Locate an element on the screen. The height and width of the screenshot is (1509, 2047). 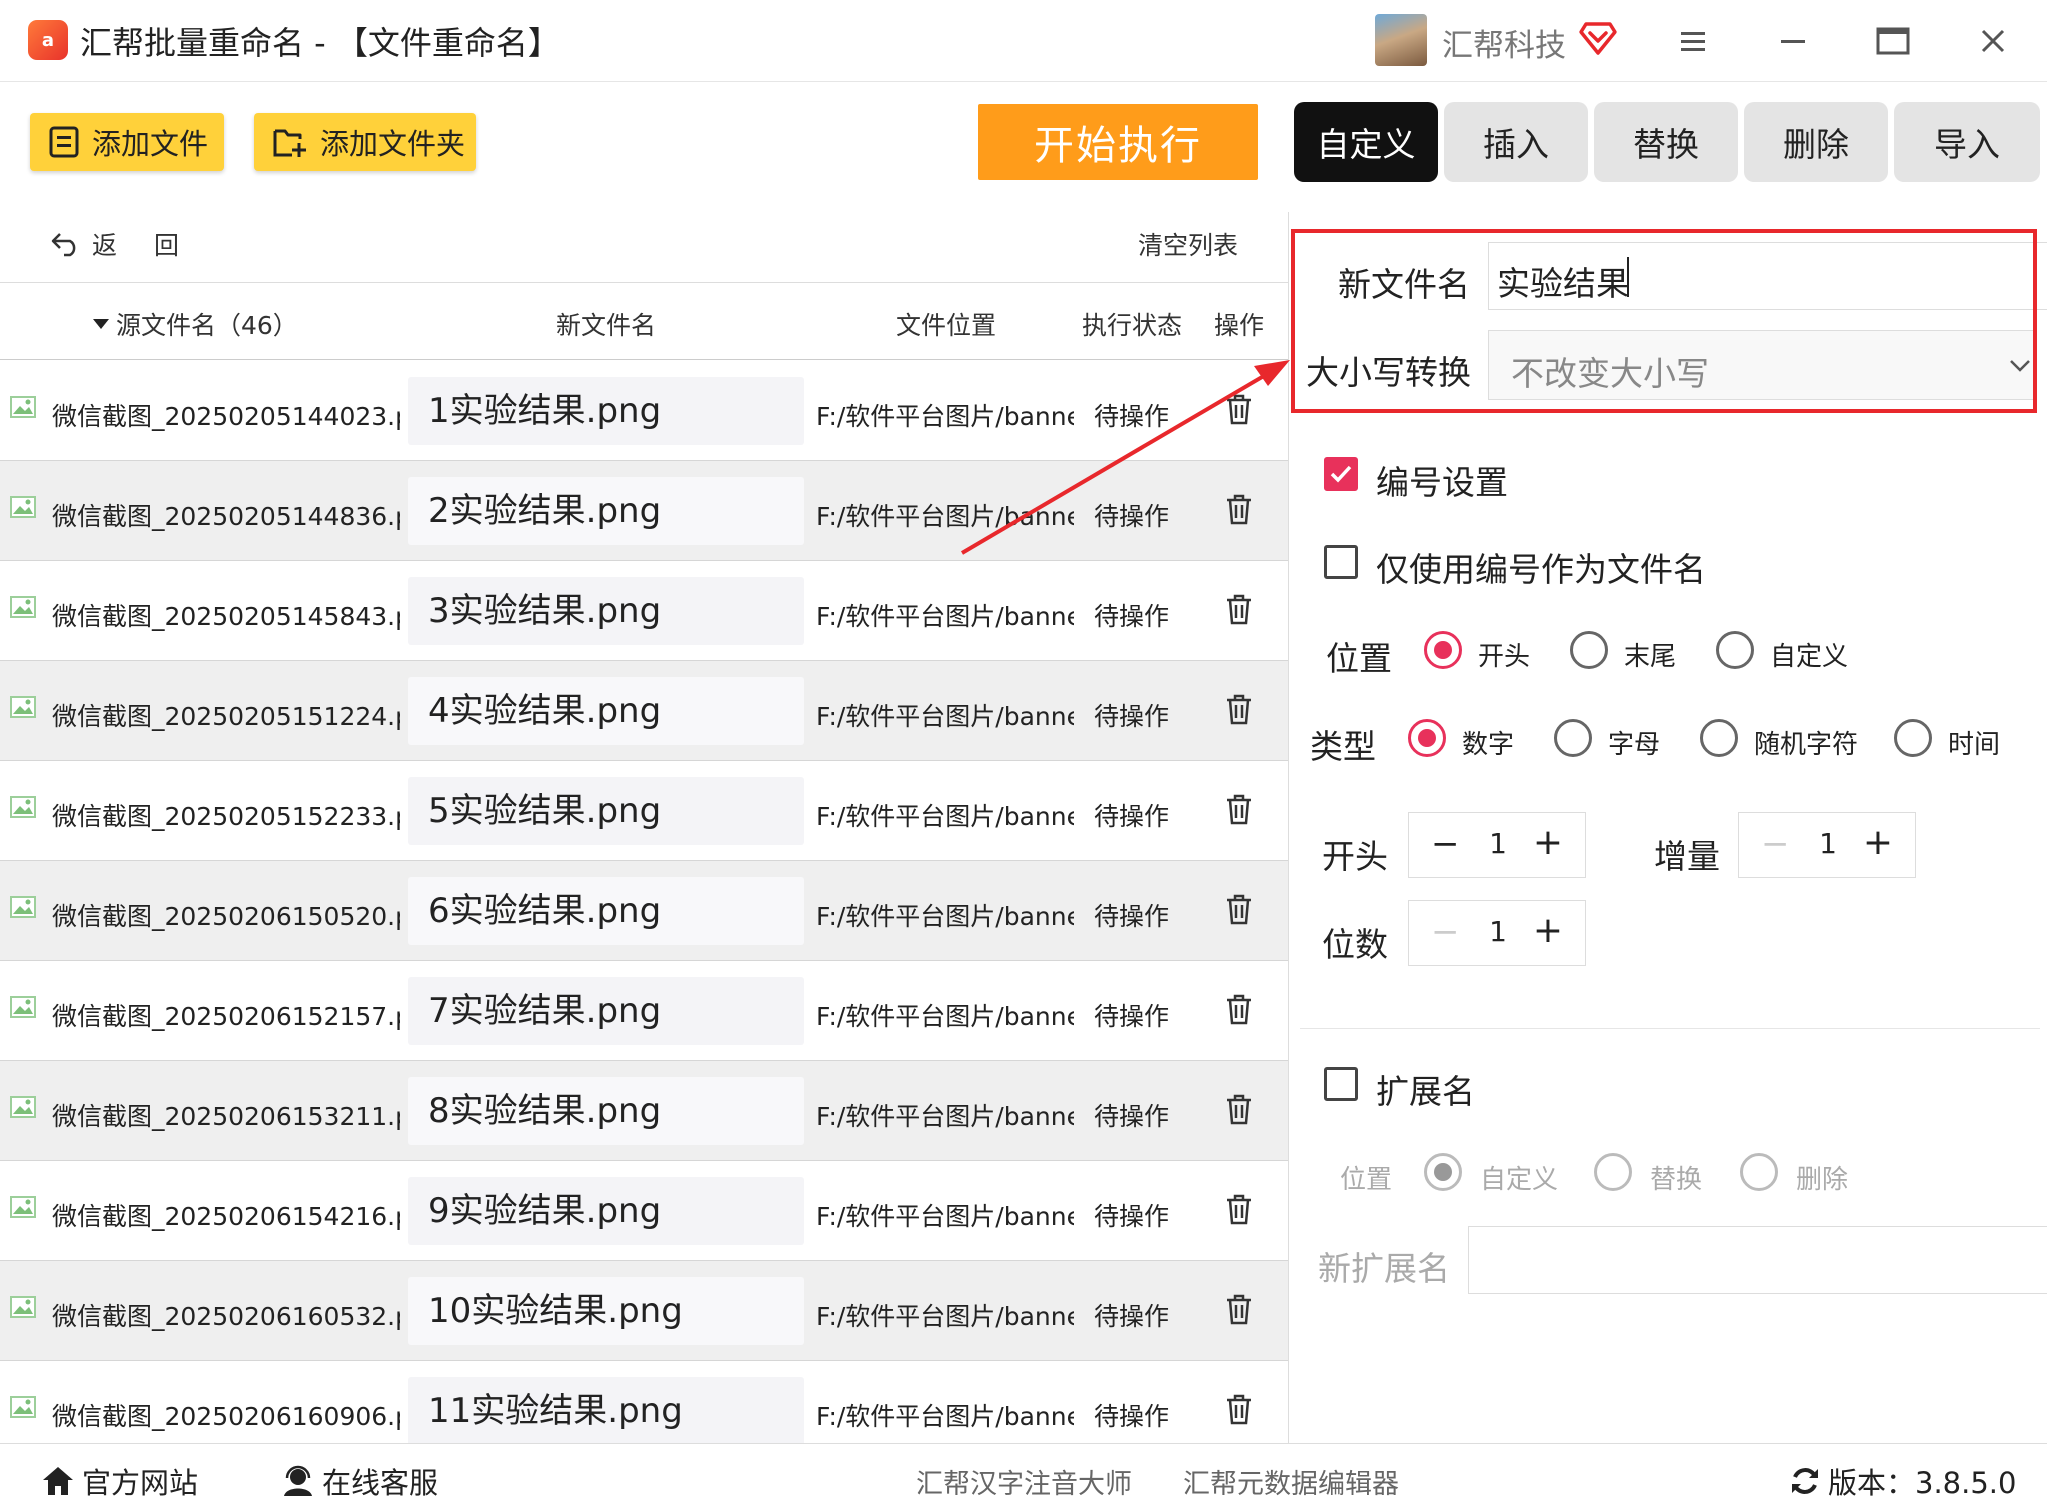
type-letter-radio is located at coordinates (1573, 738).